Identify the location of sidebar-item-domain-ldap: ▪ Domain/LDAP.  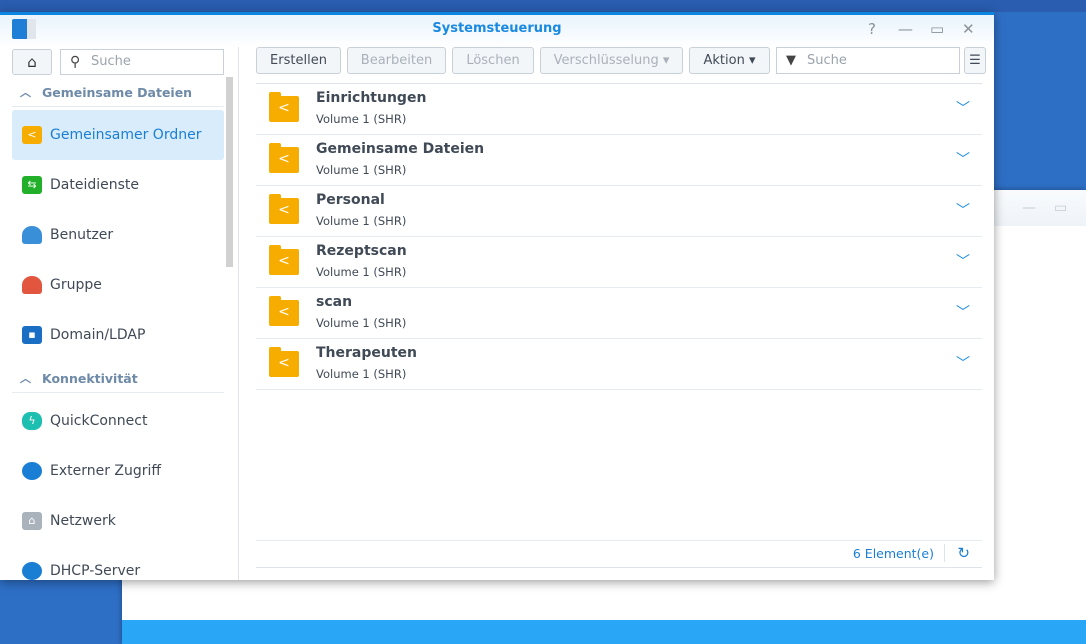
(118, 335).